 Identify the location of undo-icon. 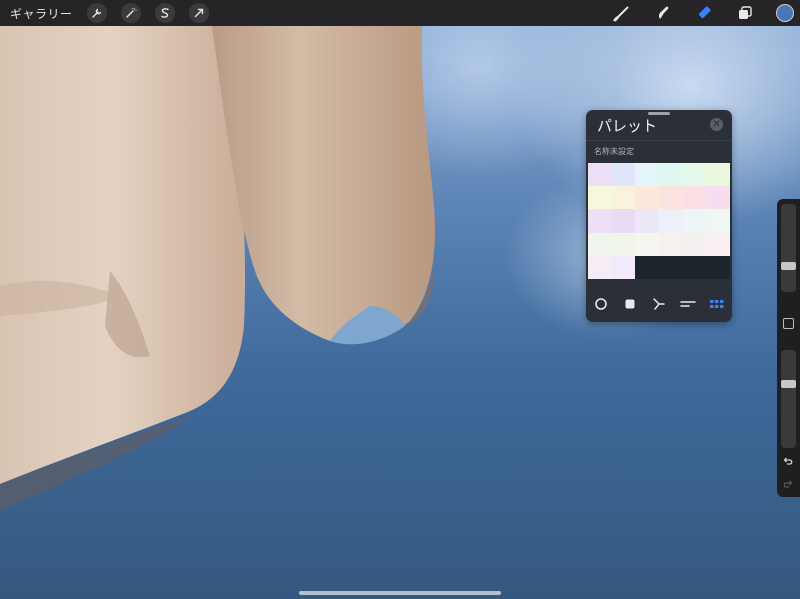
(788, 462).